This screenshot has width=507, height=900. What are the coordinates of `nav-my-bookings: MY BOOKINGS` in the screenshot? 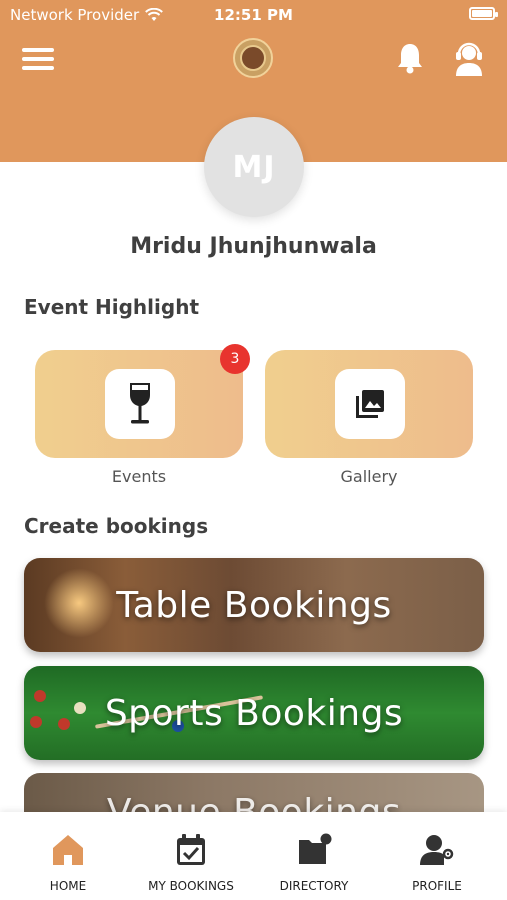 It's located at (191, 856).